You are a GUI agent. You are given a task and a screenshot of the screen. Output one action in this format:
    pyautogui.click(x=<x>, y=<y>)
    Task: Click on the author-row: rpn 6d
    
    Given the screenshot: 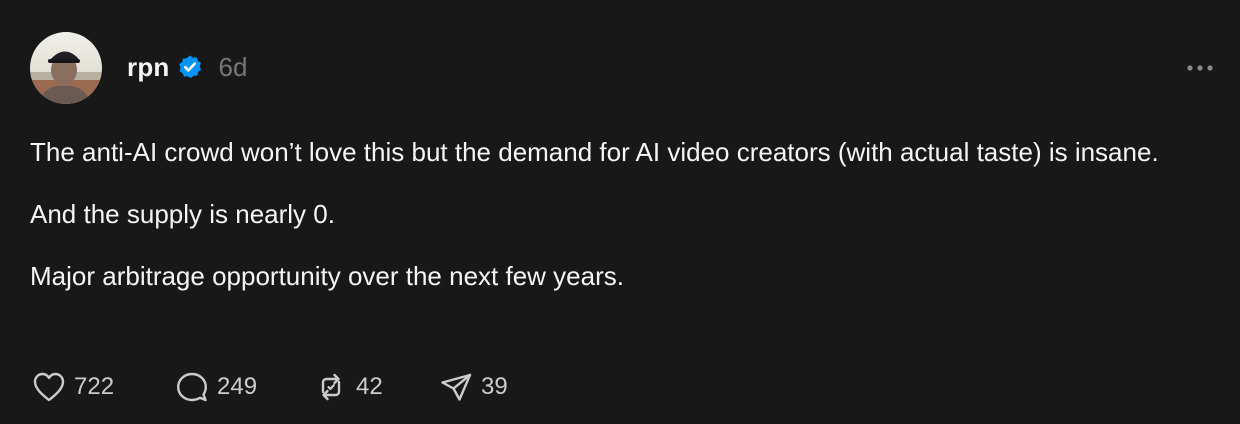 What is the action you would take?
    pyautogui.click(x=187, y=67)
    